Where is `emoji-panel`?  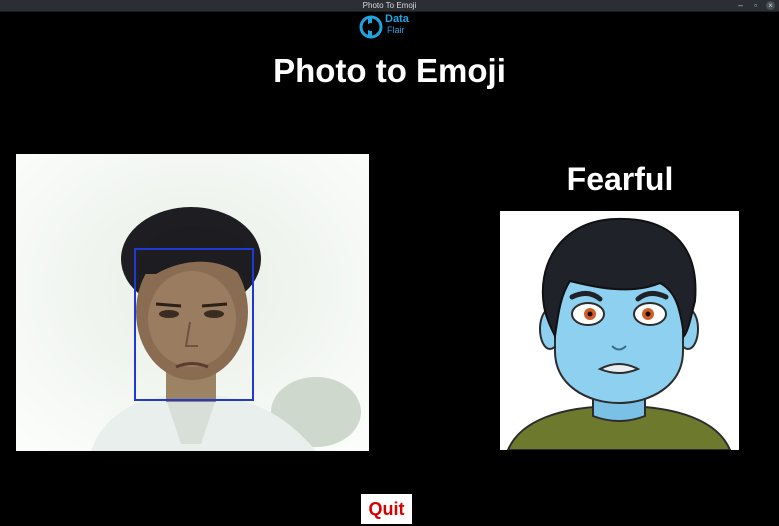 emoji-panel is located at coordinates (619, 330).